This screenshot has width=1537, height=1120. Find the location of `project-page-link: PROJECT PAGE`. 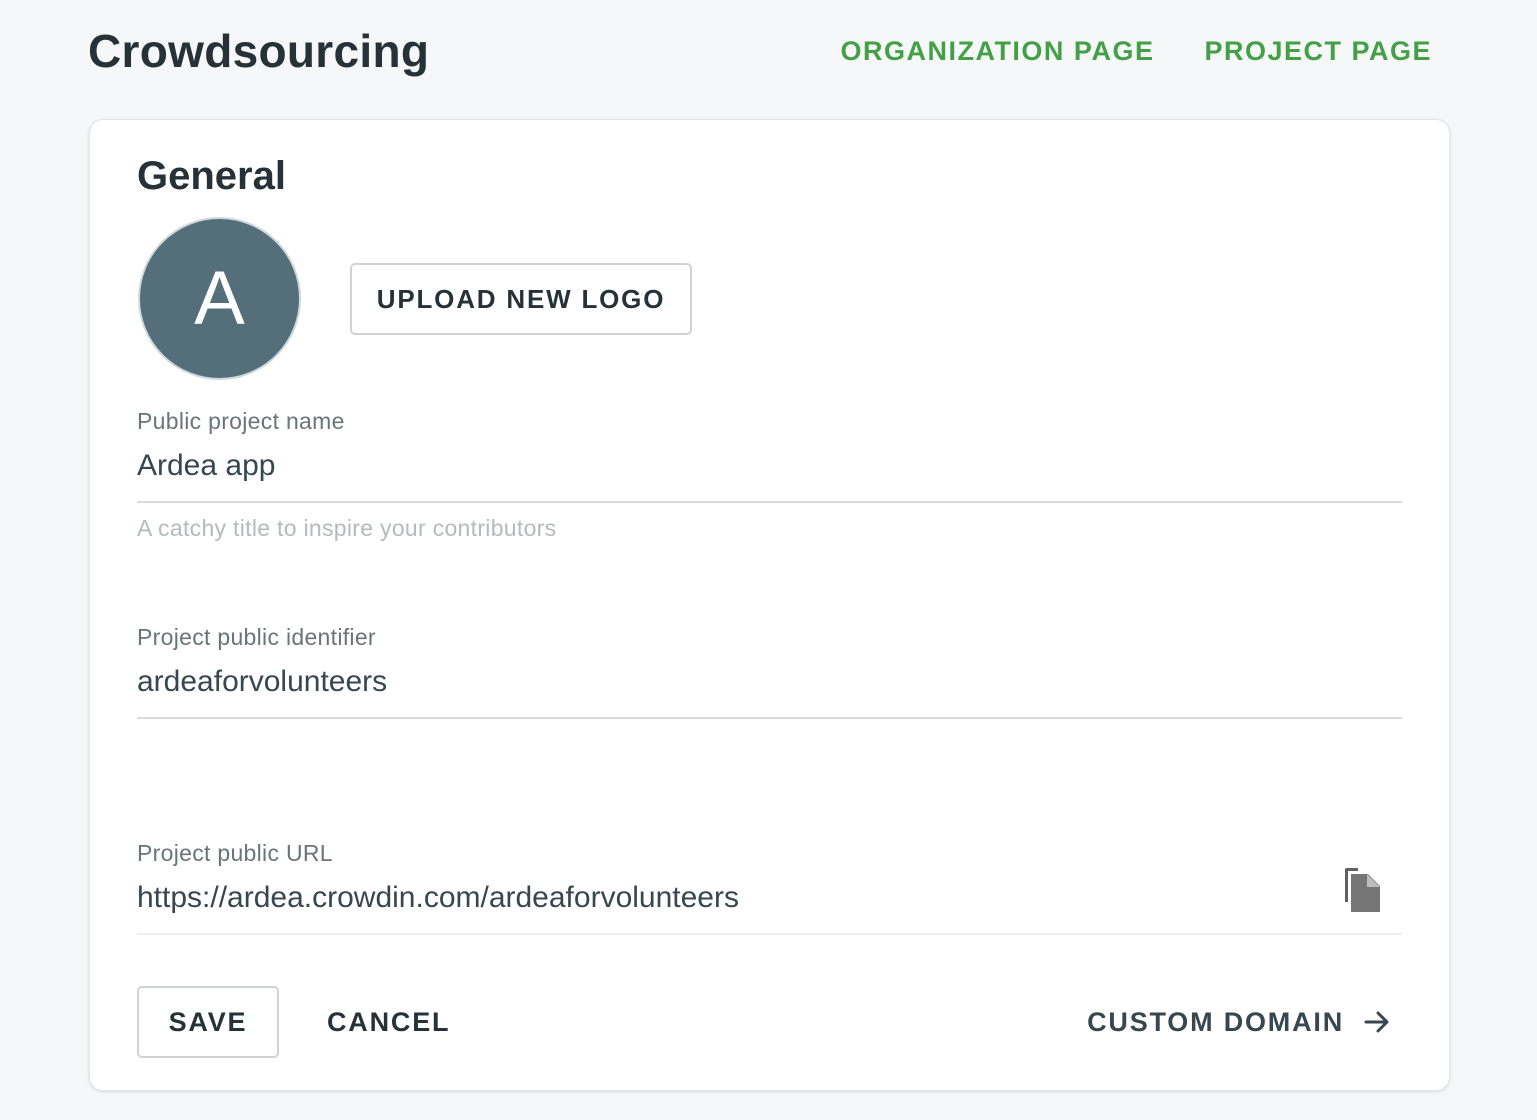

project-page-link: PROJECT PAGE is located at coordinates (1318, 51).